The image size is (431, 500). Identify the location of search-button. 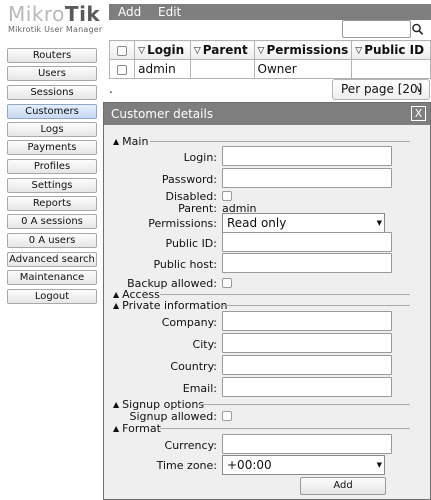
(417, 29).